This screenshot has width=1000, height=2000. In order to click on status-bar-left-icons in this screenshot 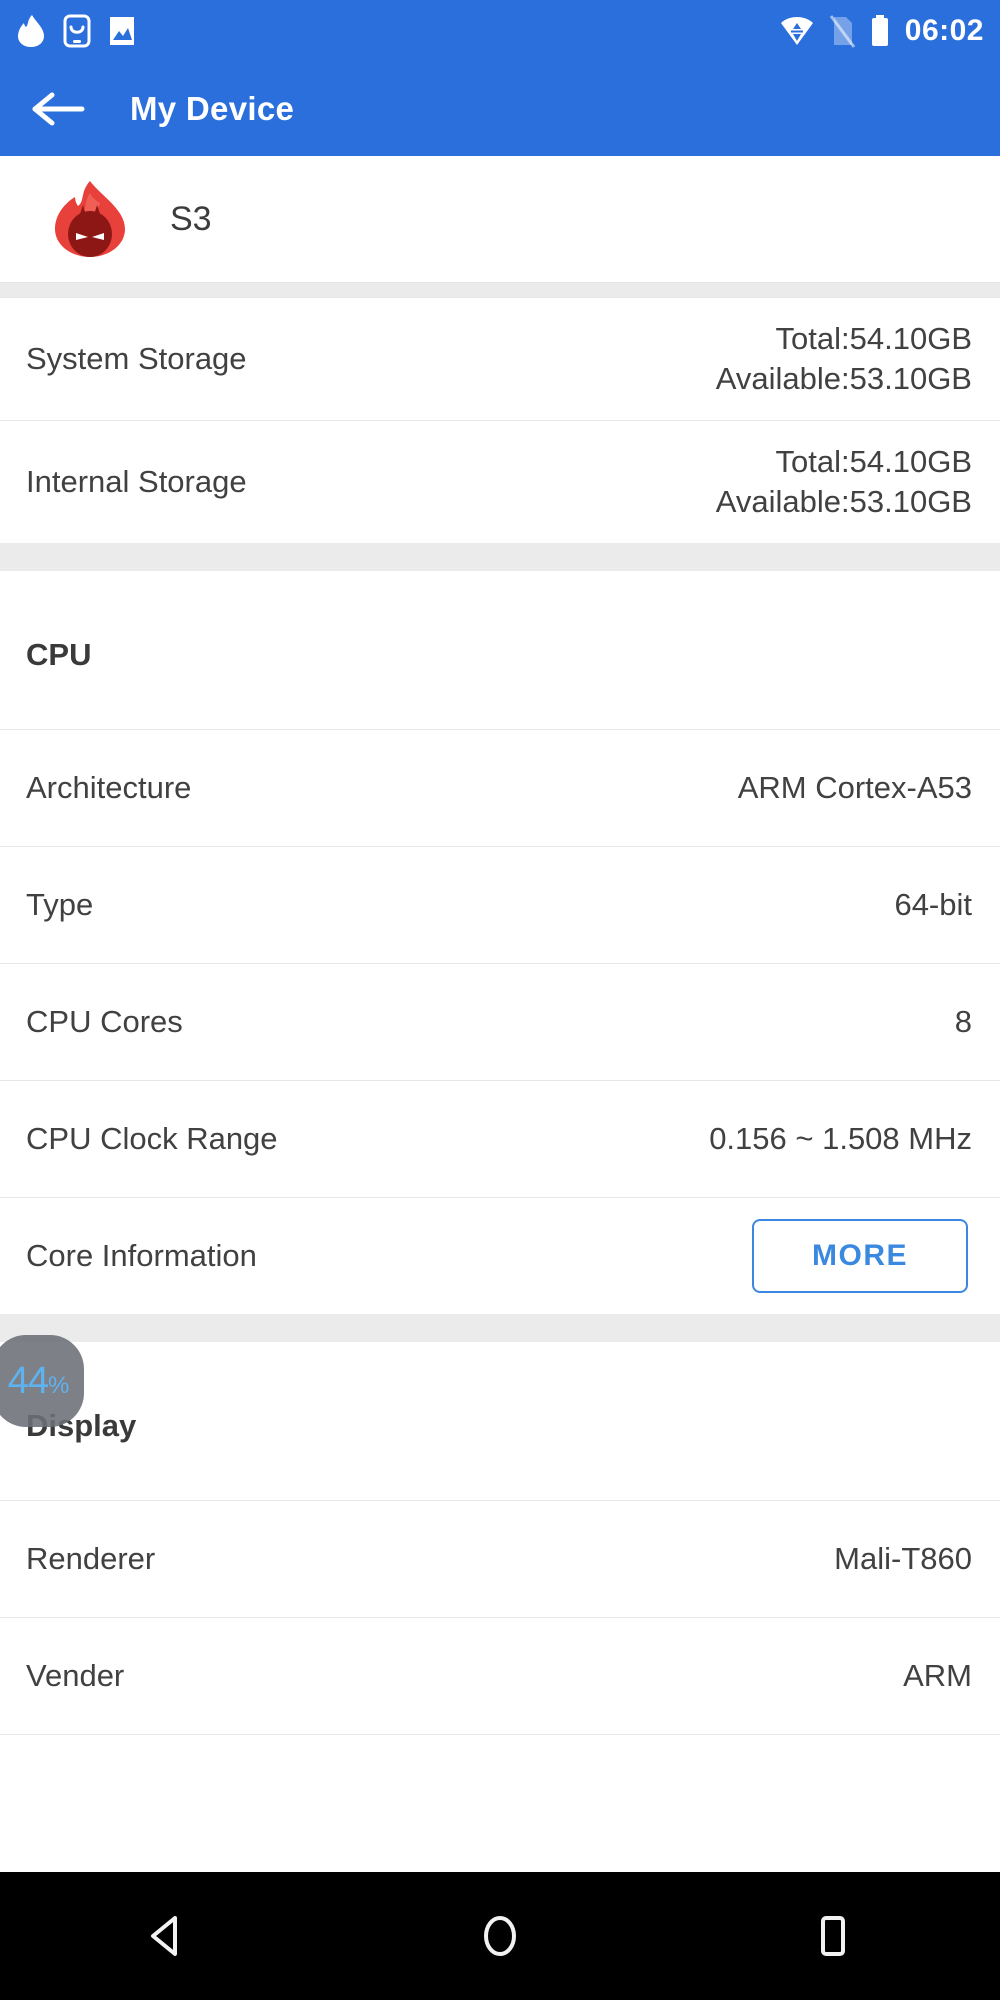, I will do `click(84, 31)`.